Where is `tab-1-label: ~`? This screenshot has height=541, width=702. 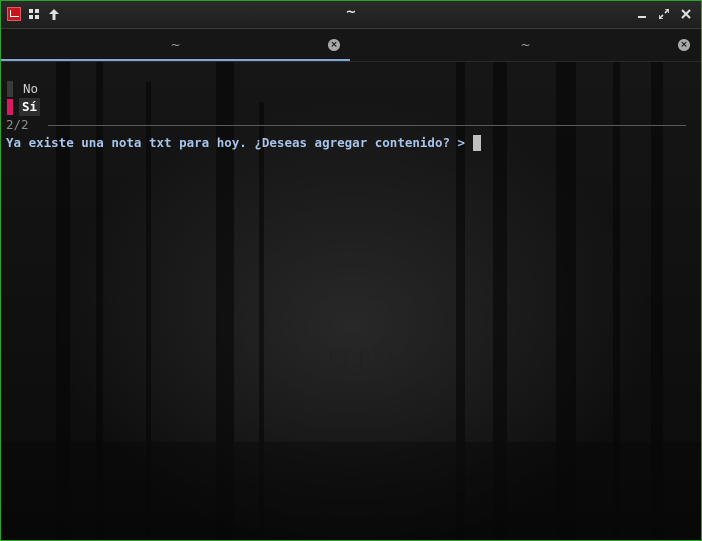 tab-1-label: ~ is located at coordinates (175, 45).